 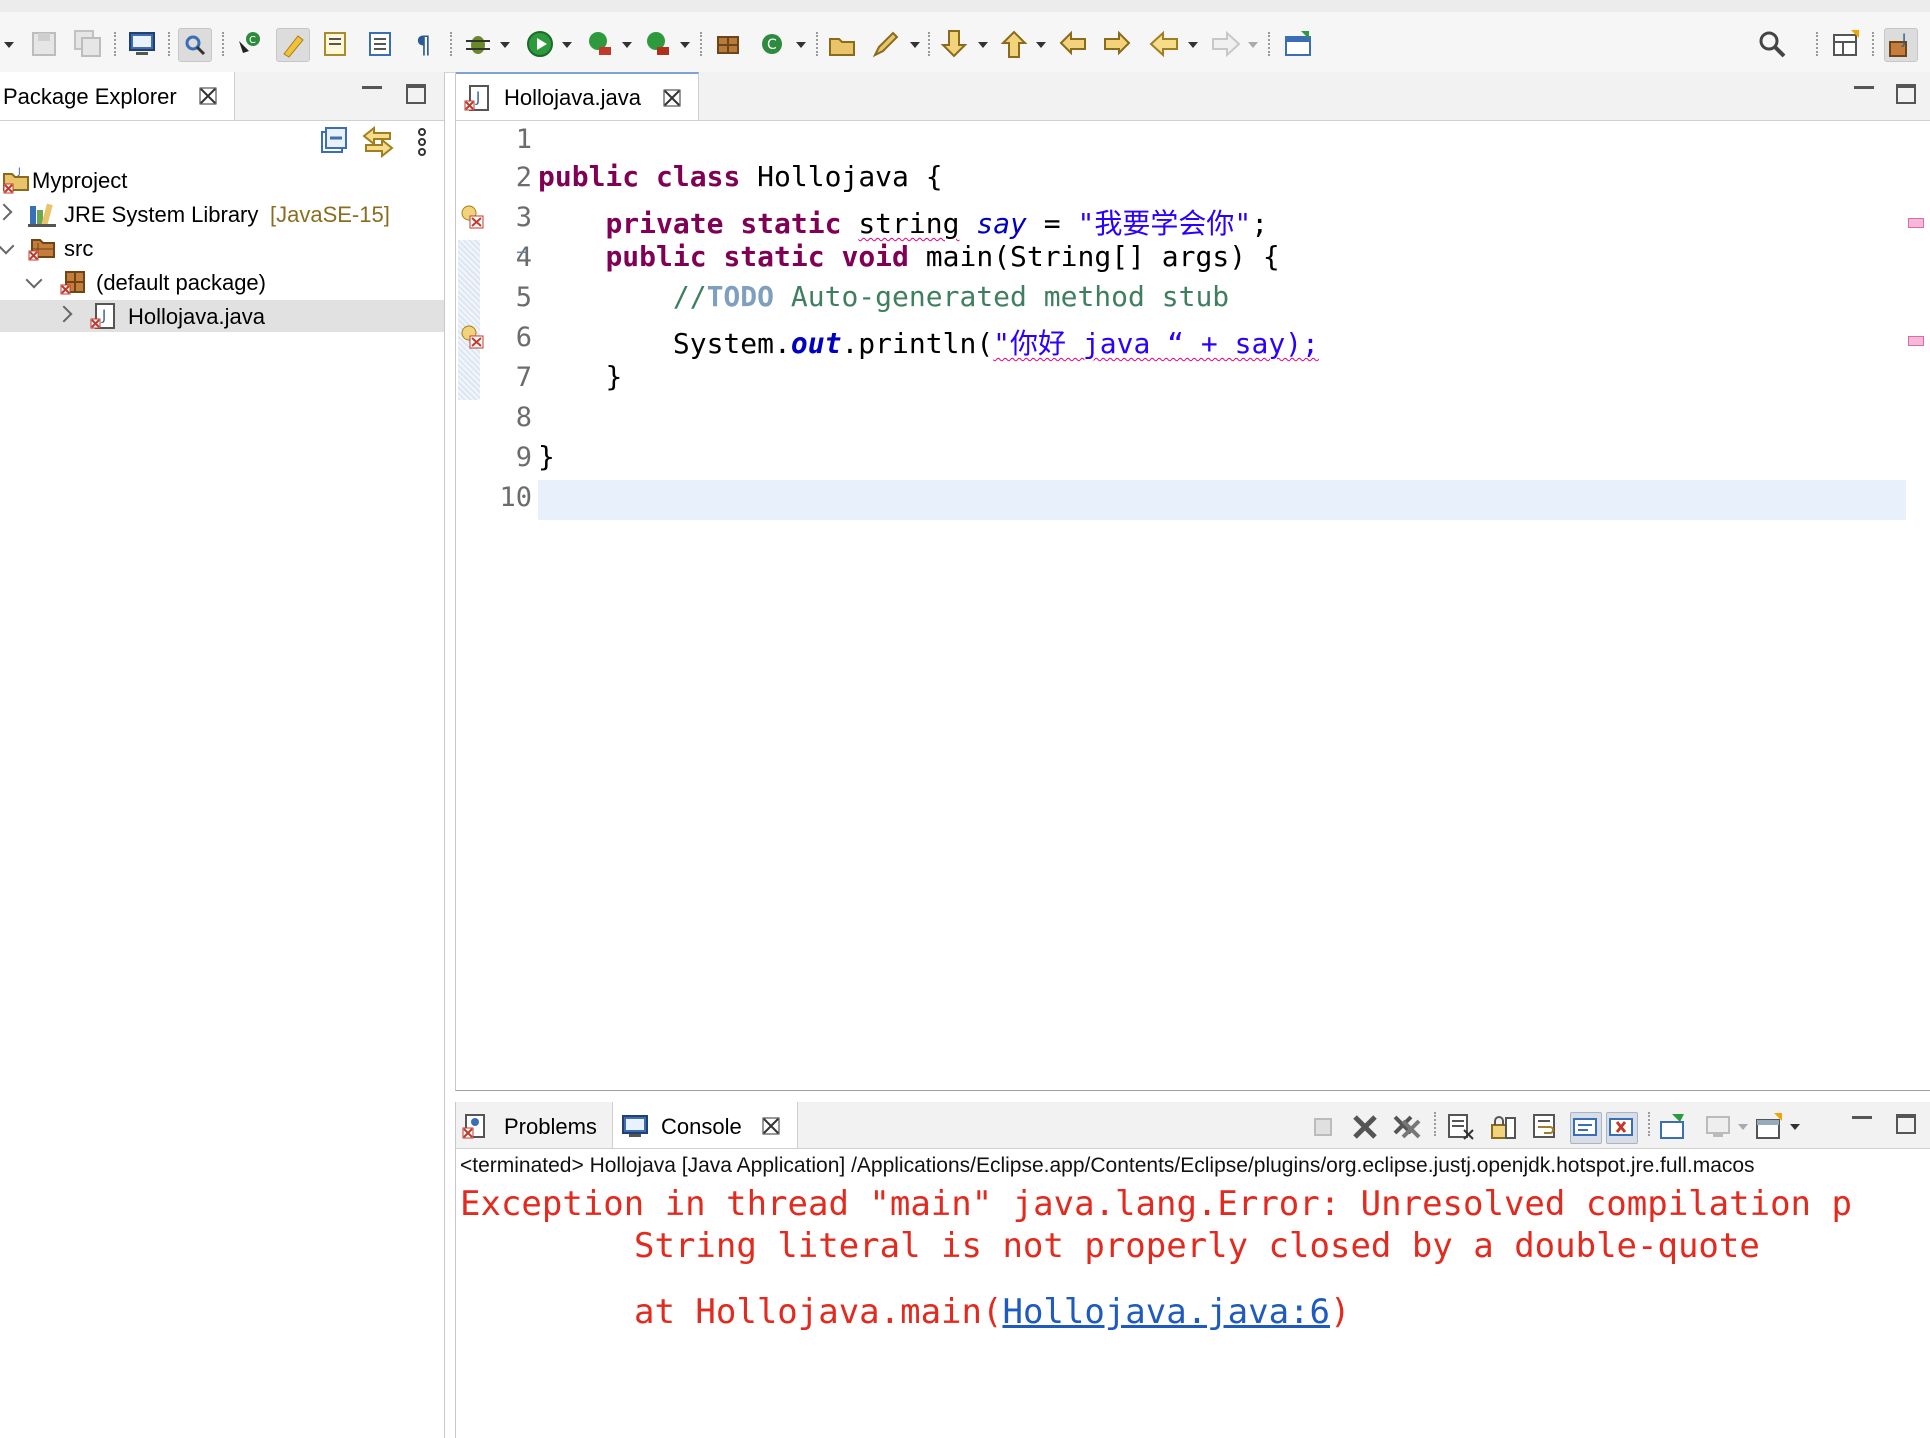 What do you see at coordinates (378, 142) in the screenshot?
I see `link-with-editor-icon` at bounding box center [378, 142].